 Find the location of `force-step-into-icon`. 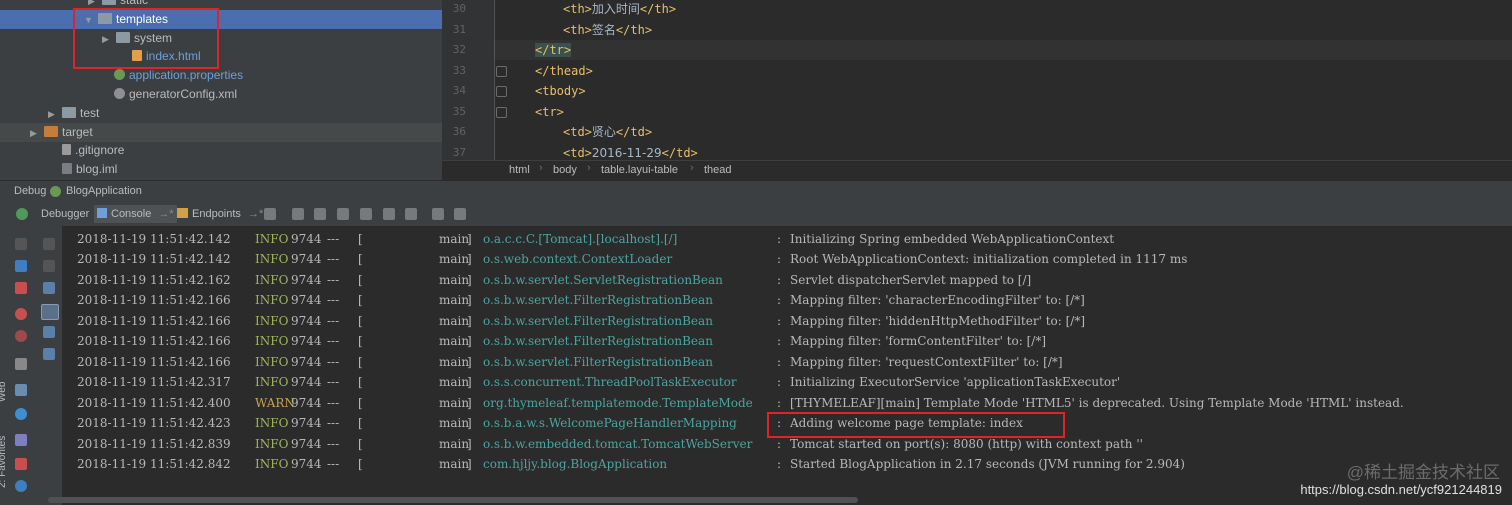

force-step-into-icon is located at coordinates (343, 214).